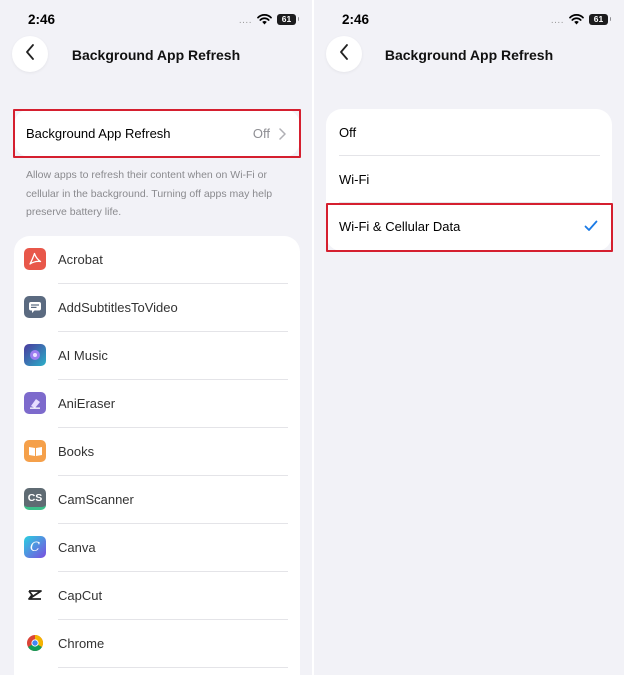  I want to click on option-wifi: Wi-Fi, so click(469, 179).